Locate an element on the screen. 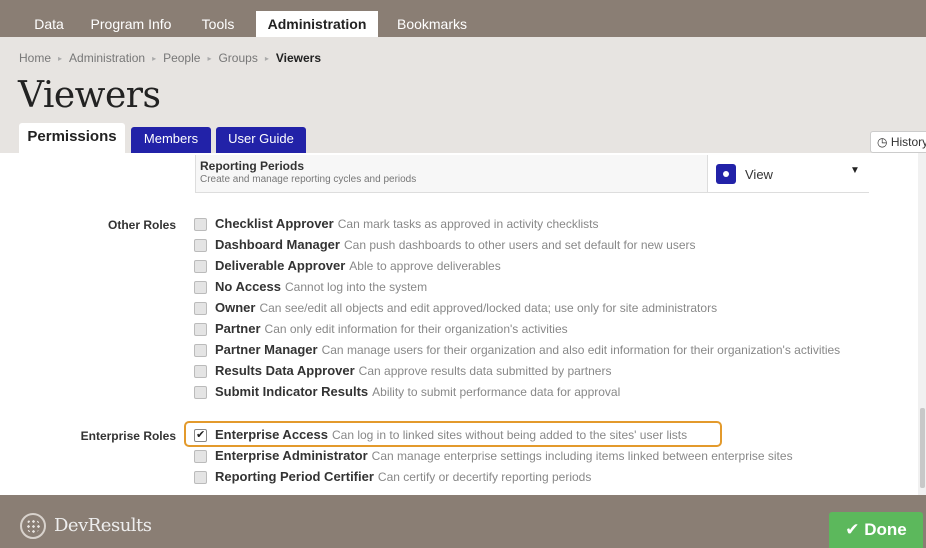 The image size is (926, 548). role-name-text: Dashboard Manager is located at coordinates (277, 244).